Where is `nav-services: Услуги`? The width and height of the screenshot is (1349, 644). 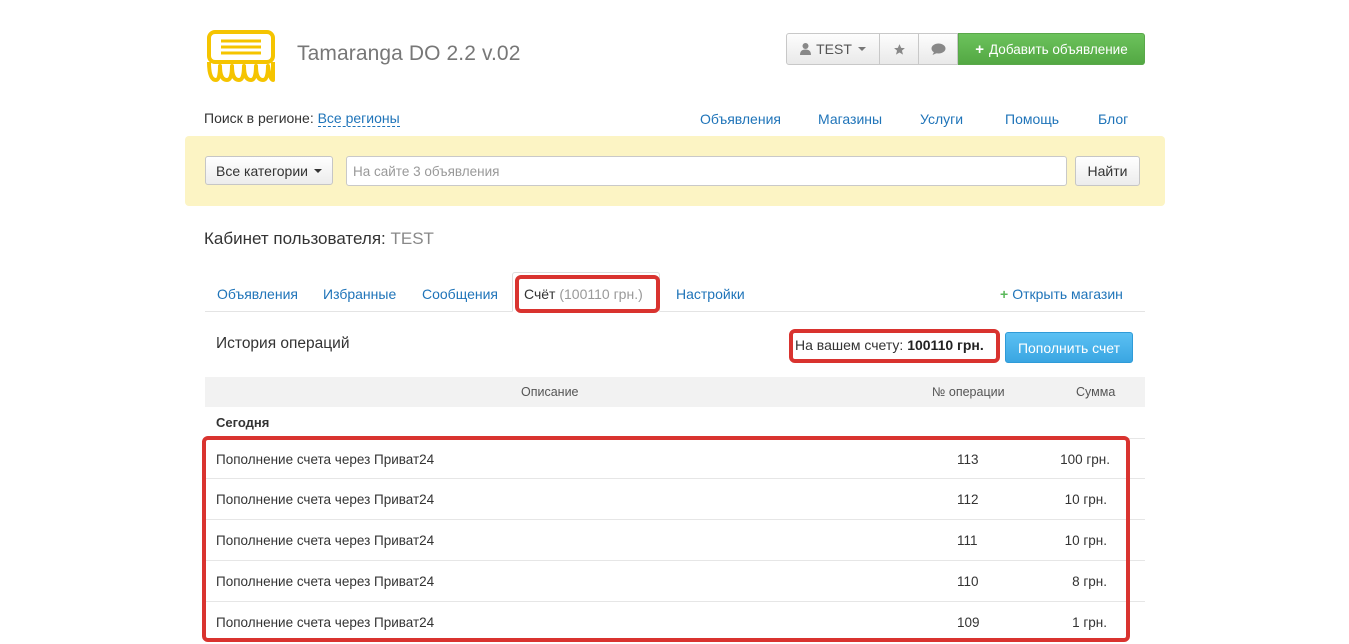
nav-services: Услуги is located at coordinates (941, 119).